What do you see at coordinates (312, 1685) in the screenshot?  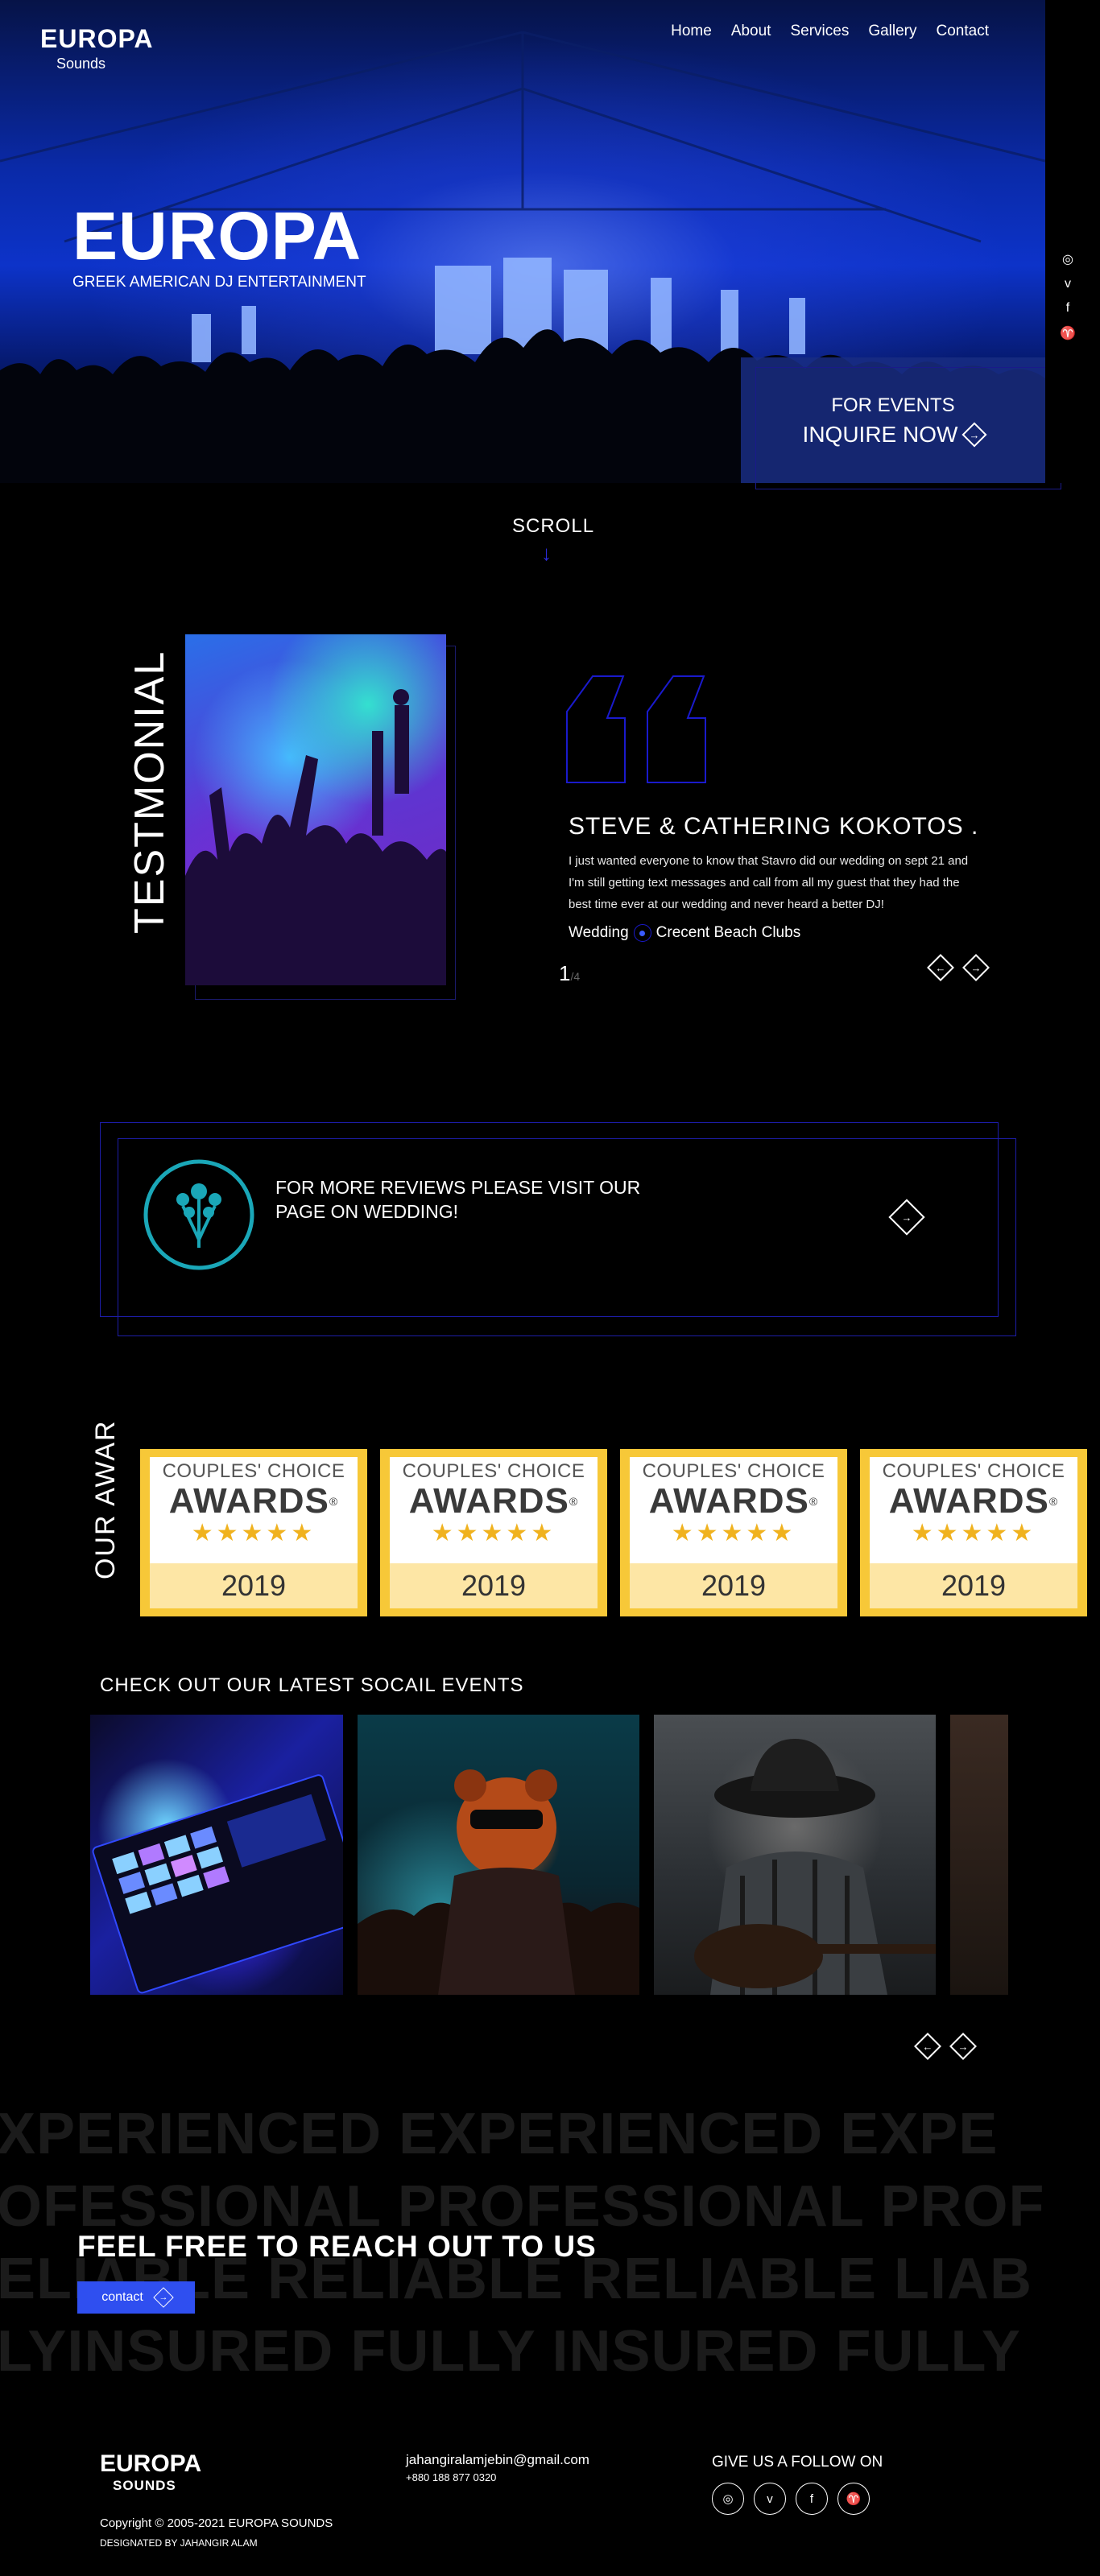 I see `events-title: CHECK OUT OUR LATEST SOCAIL EVENTS` at bounding box center [312, 1685].